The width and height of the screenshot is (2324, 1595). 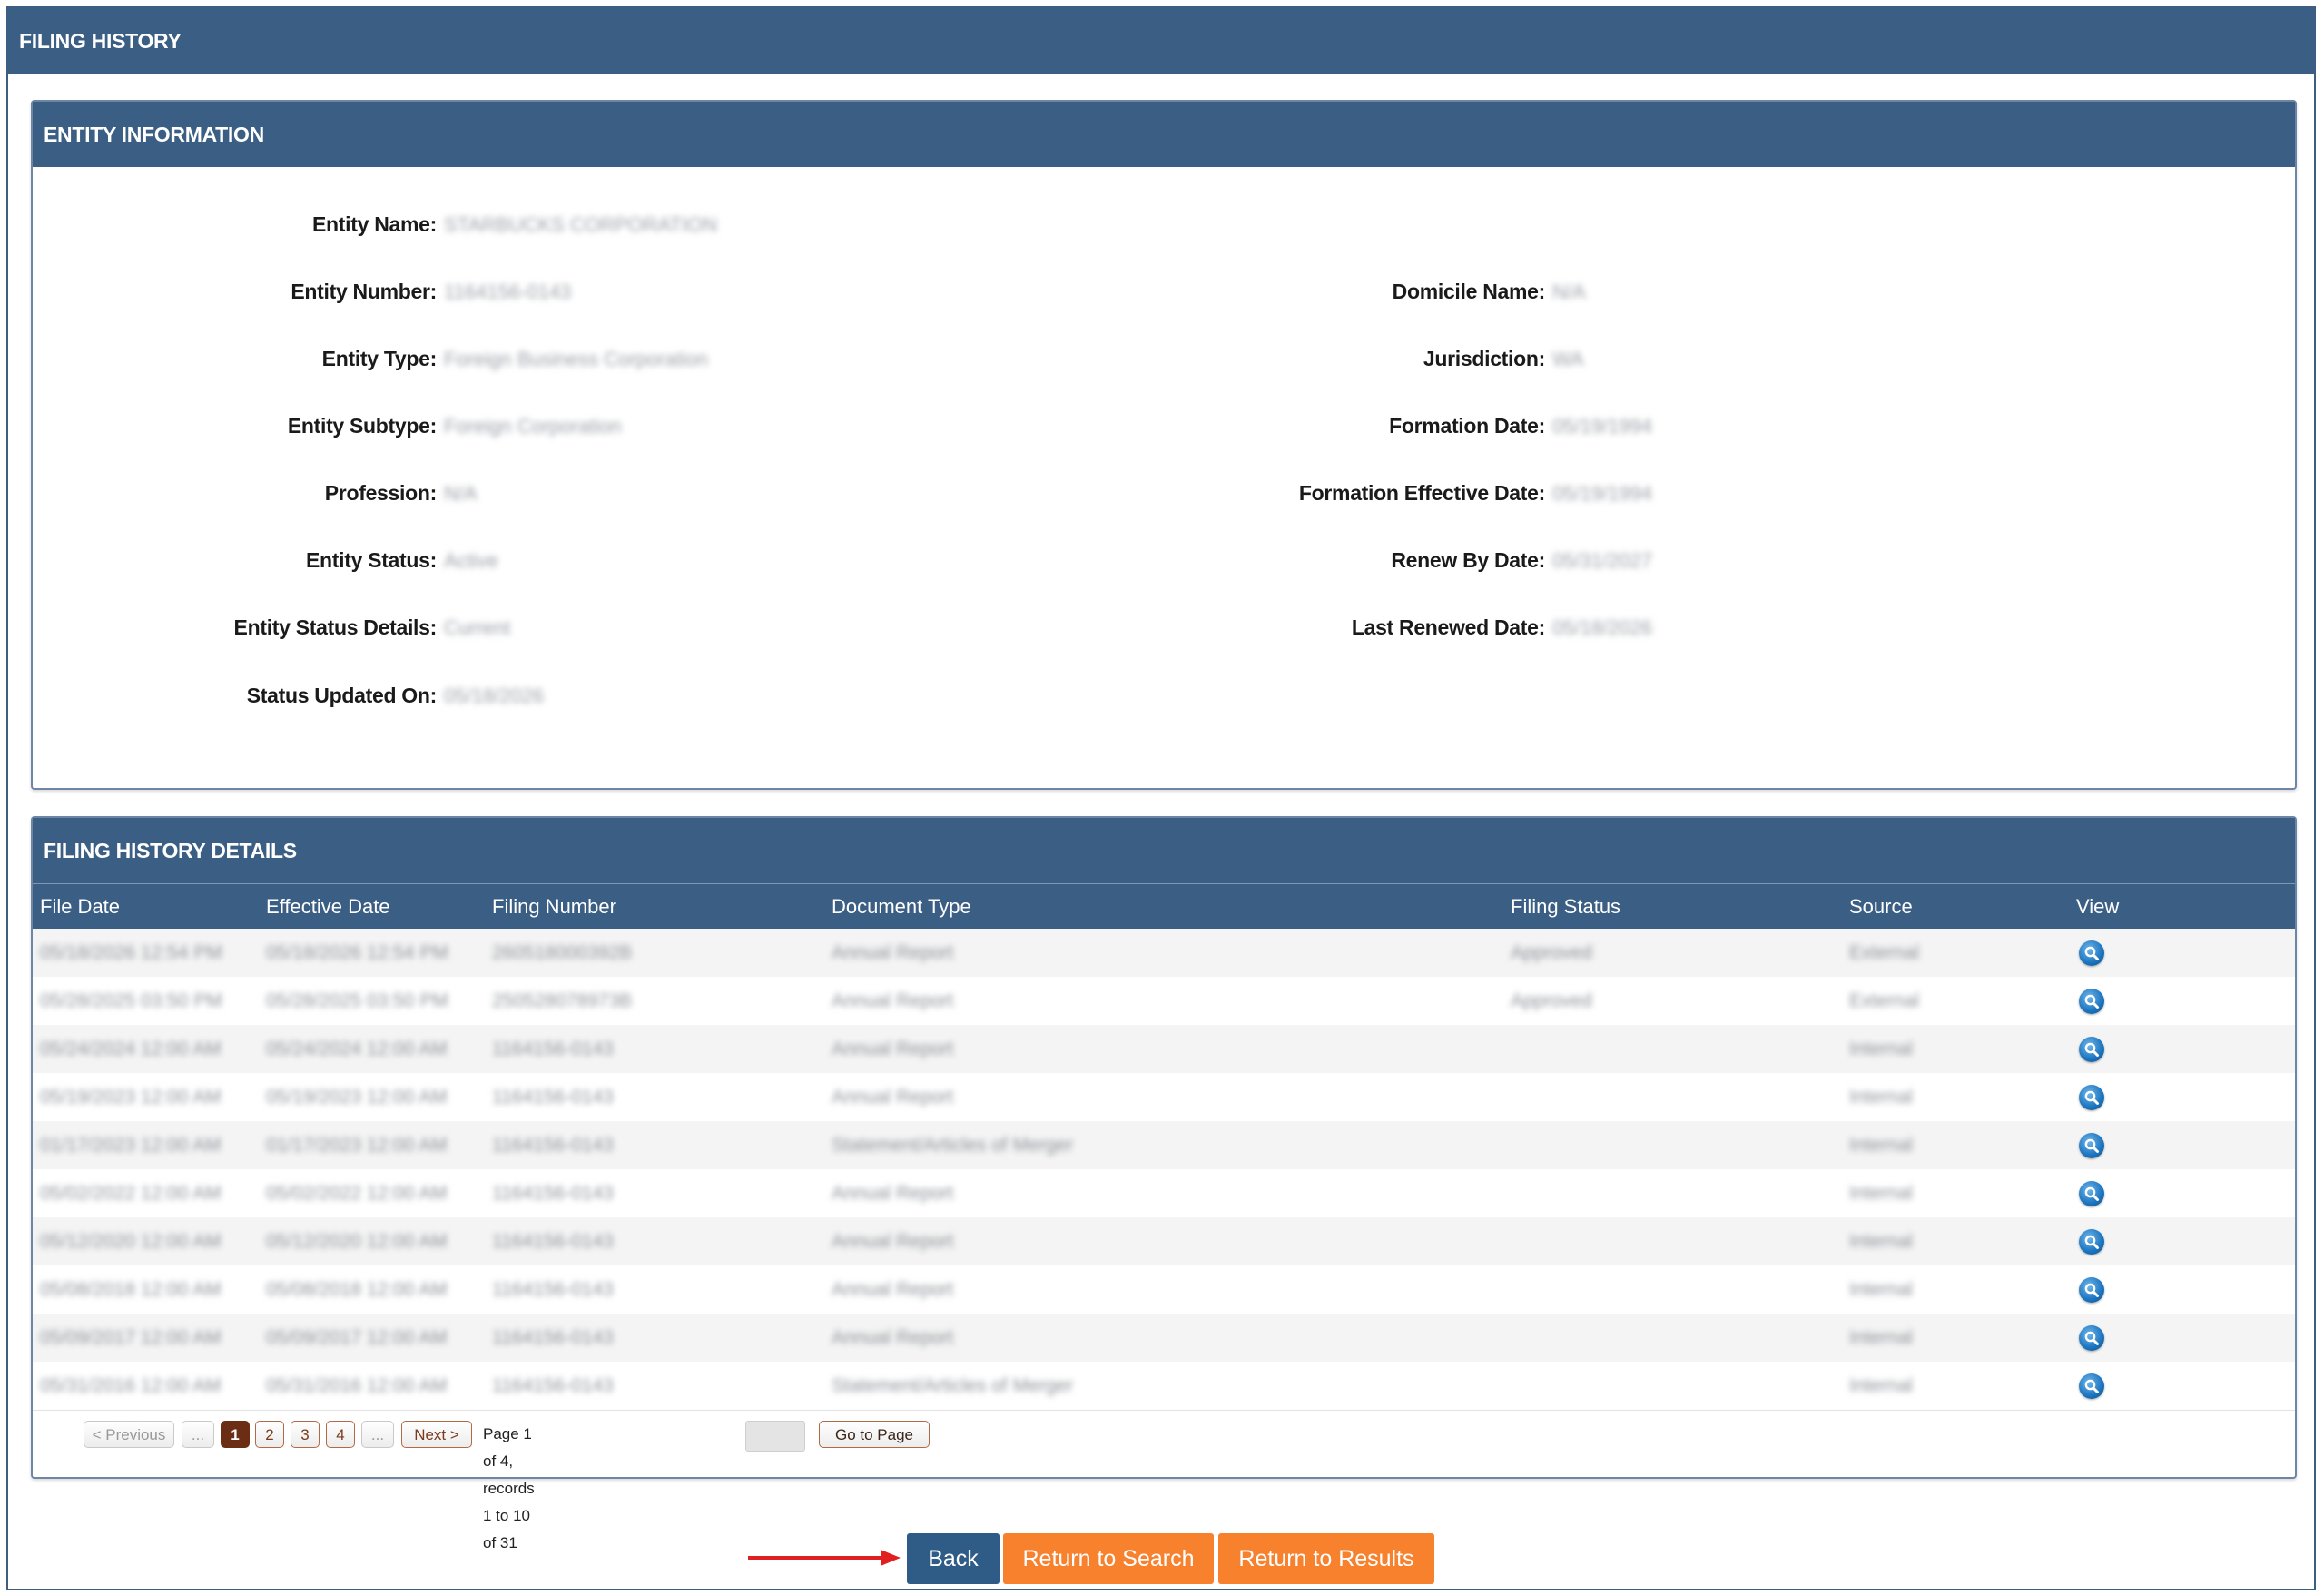 What do you see at coordinates (1881, 907) in the screenshot?
I see `col-source: Source` at bounding box center [1881, 907].